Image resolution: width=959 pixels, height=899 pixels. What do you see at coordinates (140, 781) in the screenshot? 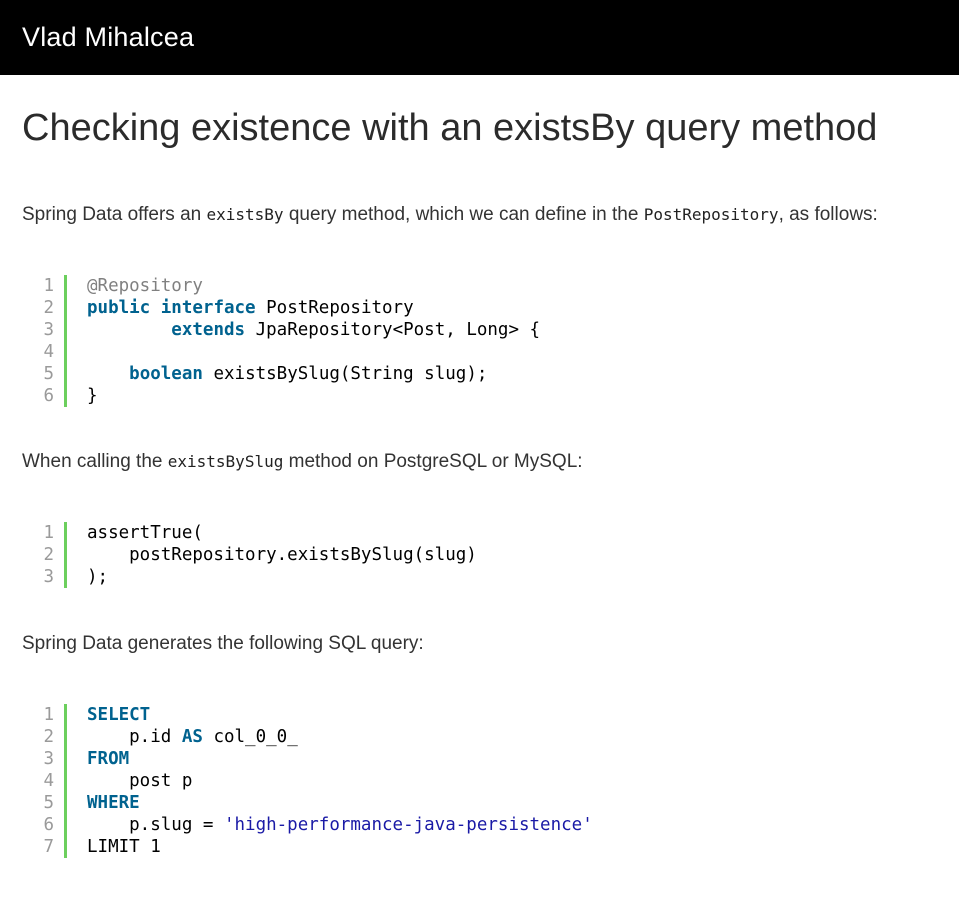
I see `code-token: post p` at bounding box center [140, 781].